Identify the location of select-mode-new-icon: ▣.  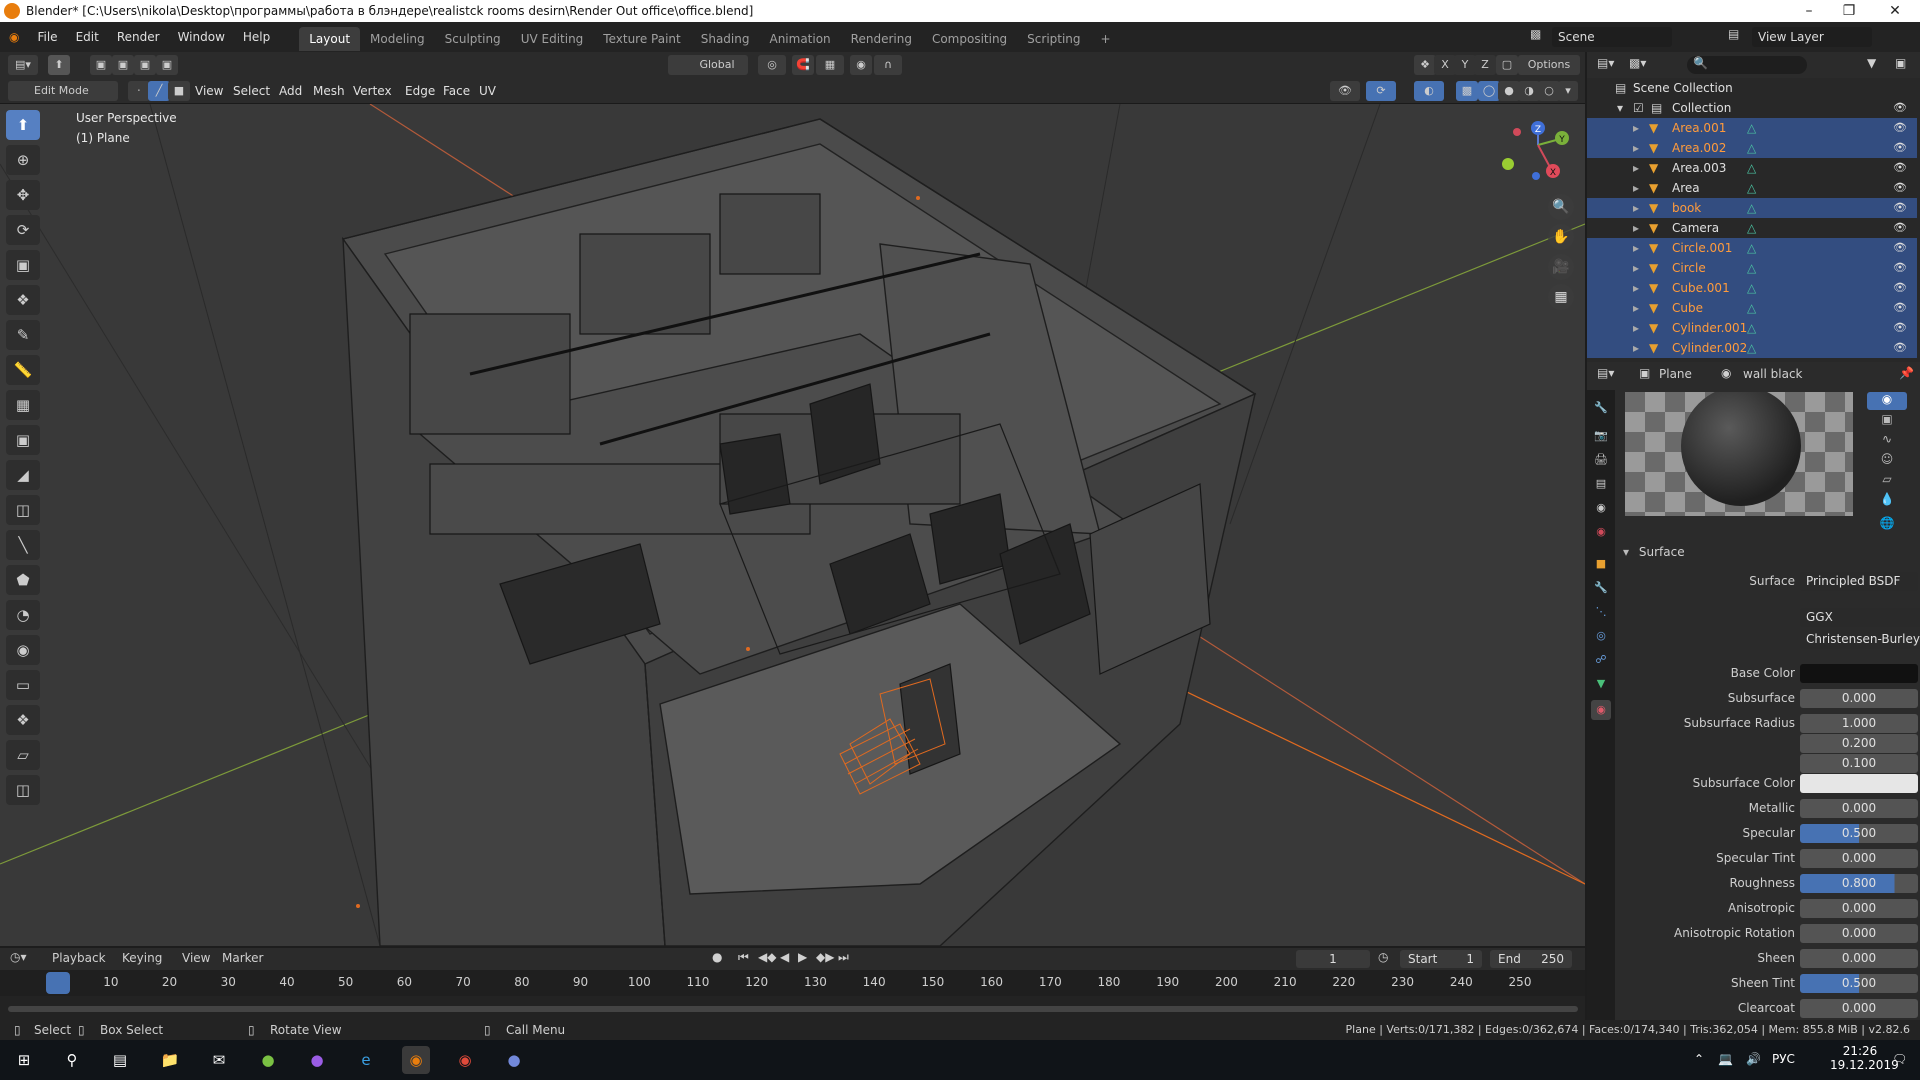
(101, 65).